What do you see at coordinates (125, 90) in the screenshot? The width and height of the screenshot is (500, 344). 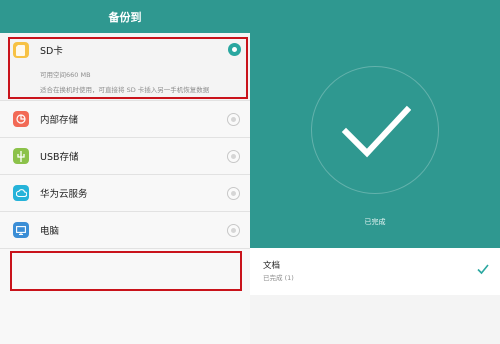 I see `sd-card-note: 适合在换机时使用，可直接将 SD 卡插入另一手机恢复数据` at bounding box center [125, 90].